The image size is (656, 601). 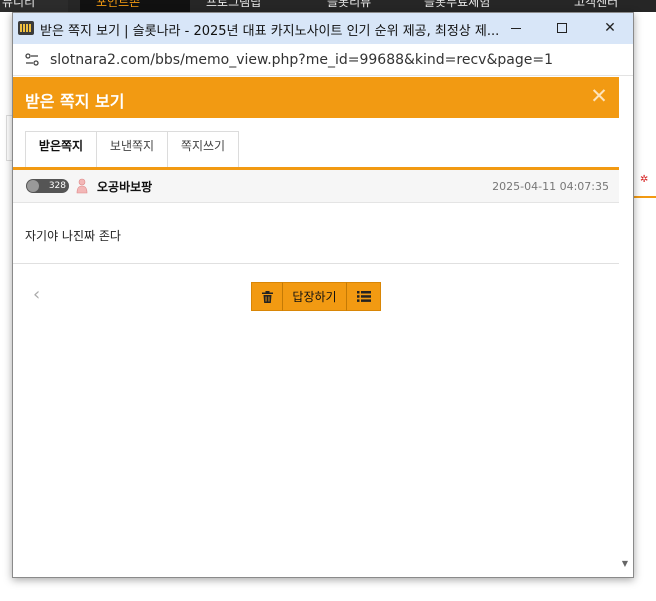 I want to click on sender-name: 오공바보팡, so click(x=124, y=186).